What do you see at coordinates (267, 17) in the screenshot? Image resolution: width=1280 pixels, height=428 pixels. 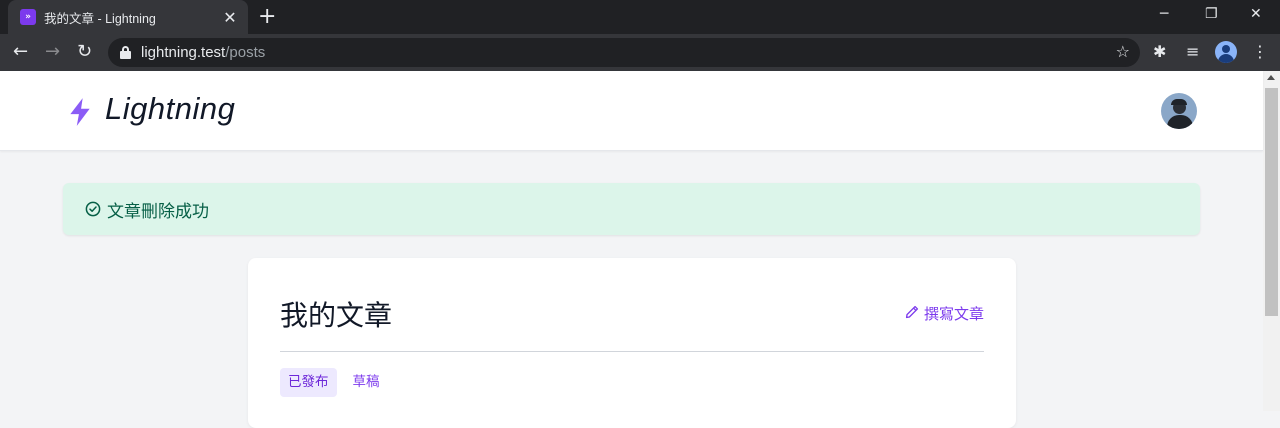 I see `new-tab-button: +` at bounding box center [267, 17].